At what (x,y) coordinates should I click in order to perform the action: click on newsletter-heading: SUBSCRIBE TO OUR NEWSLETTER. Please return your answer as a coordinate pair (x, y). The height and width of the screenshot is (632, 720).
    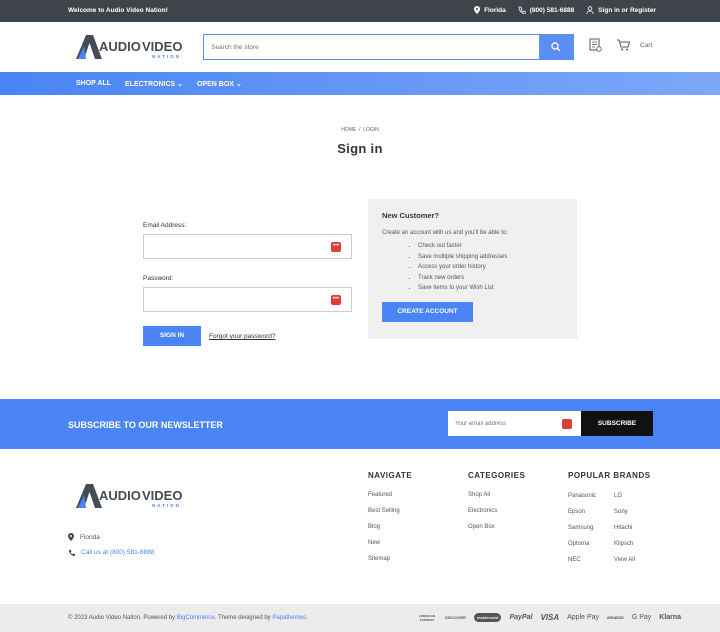
    Looking at the image, I should click on (145, 425).